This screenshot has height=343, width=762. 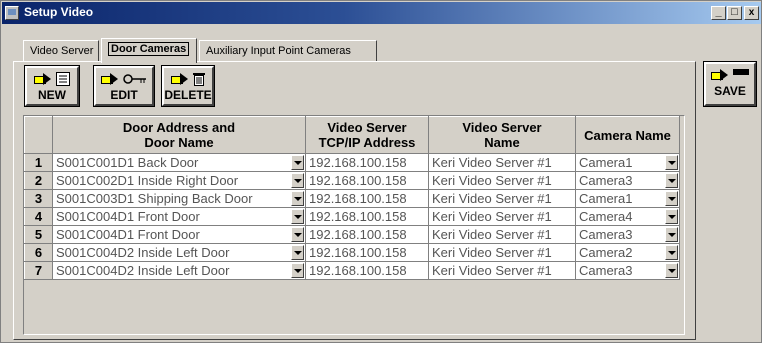 What do you see at coordinates (741, 72) in the screenshot?
I see `disk-icon` at bounding box center [741, 72].